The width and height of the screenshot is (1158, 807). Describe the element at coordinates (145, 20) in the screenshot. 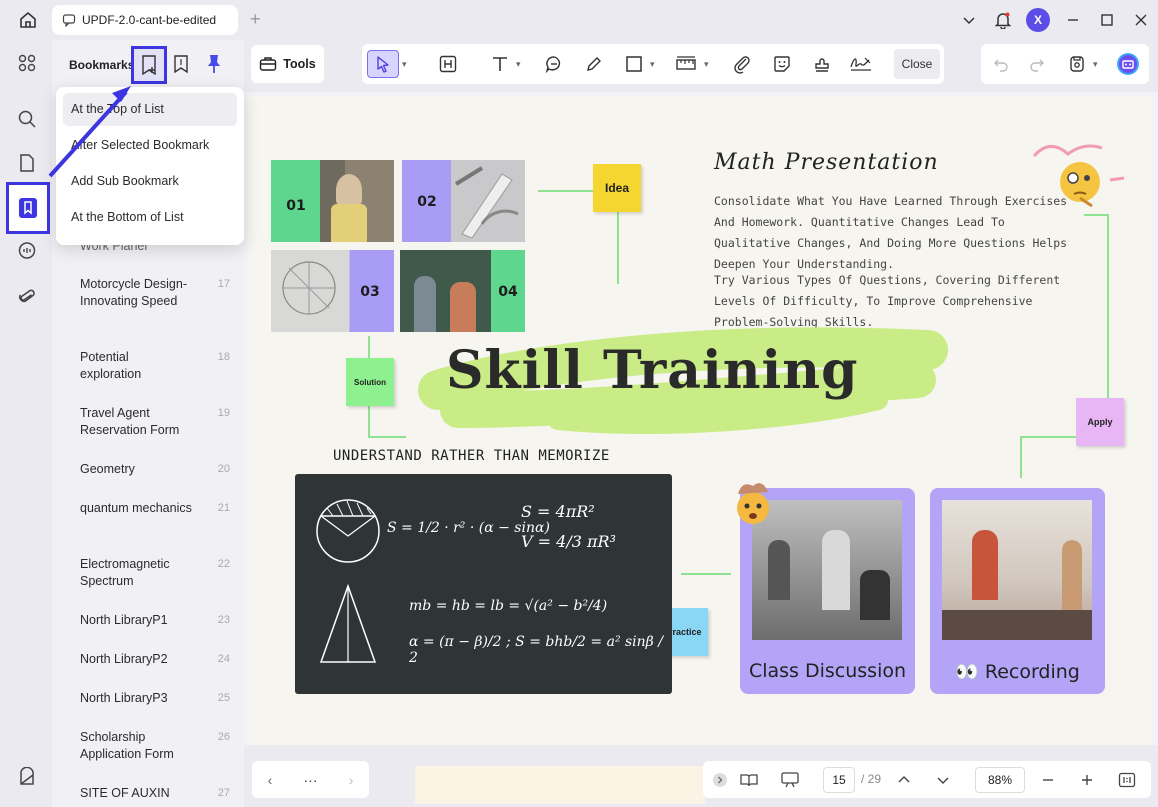

I see `document-tab: UPDF-2.0-cant-be-edited` at that location.